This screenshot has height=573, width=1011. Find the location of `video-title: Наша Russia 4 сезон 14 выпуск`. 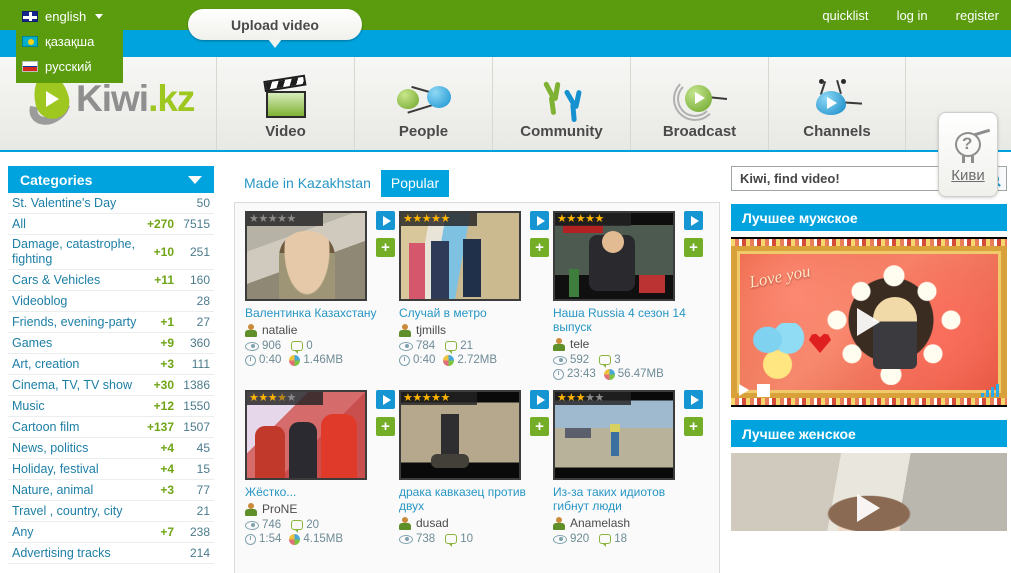

video-title: Наша Russia 4 сезон 14 выпуск is located at coordinates (624, 320).